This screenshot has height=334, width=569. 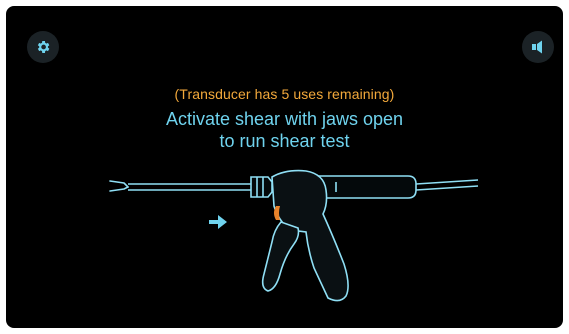 I want to click on shears-shaft, so click(x=189, y=187).